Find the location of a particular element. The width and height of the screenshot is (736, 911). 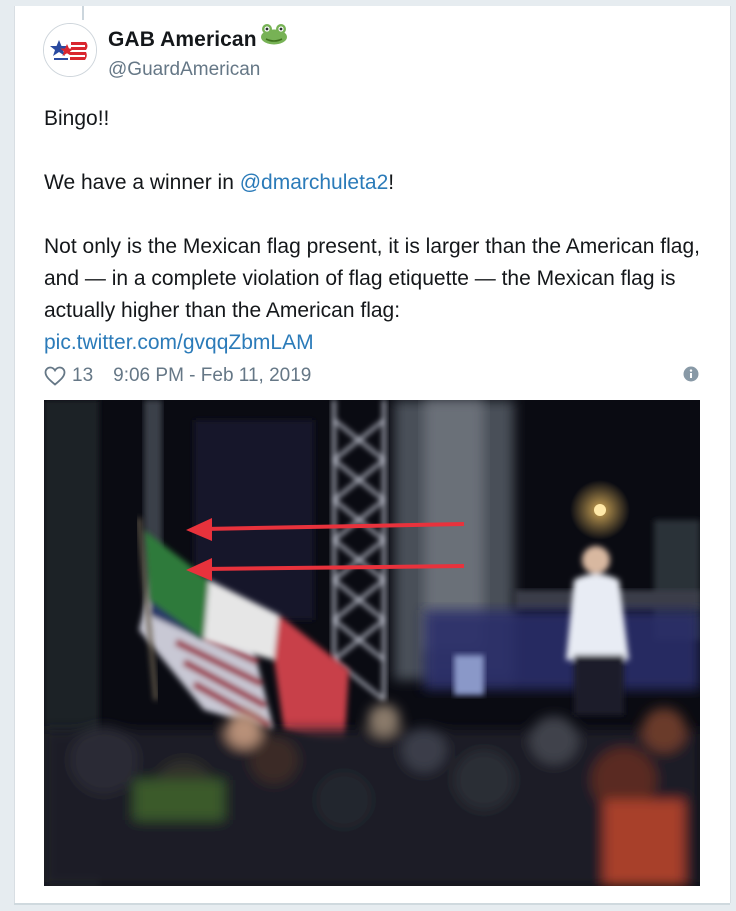

tweet-meta-row: 13 9:06 PM - Feb 11, 2019 is located at coordinates (371, 376).